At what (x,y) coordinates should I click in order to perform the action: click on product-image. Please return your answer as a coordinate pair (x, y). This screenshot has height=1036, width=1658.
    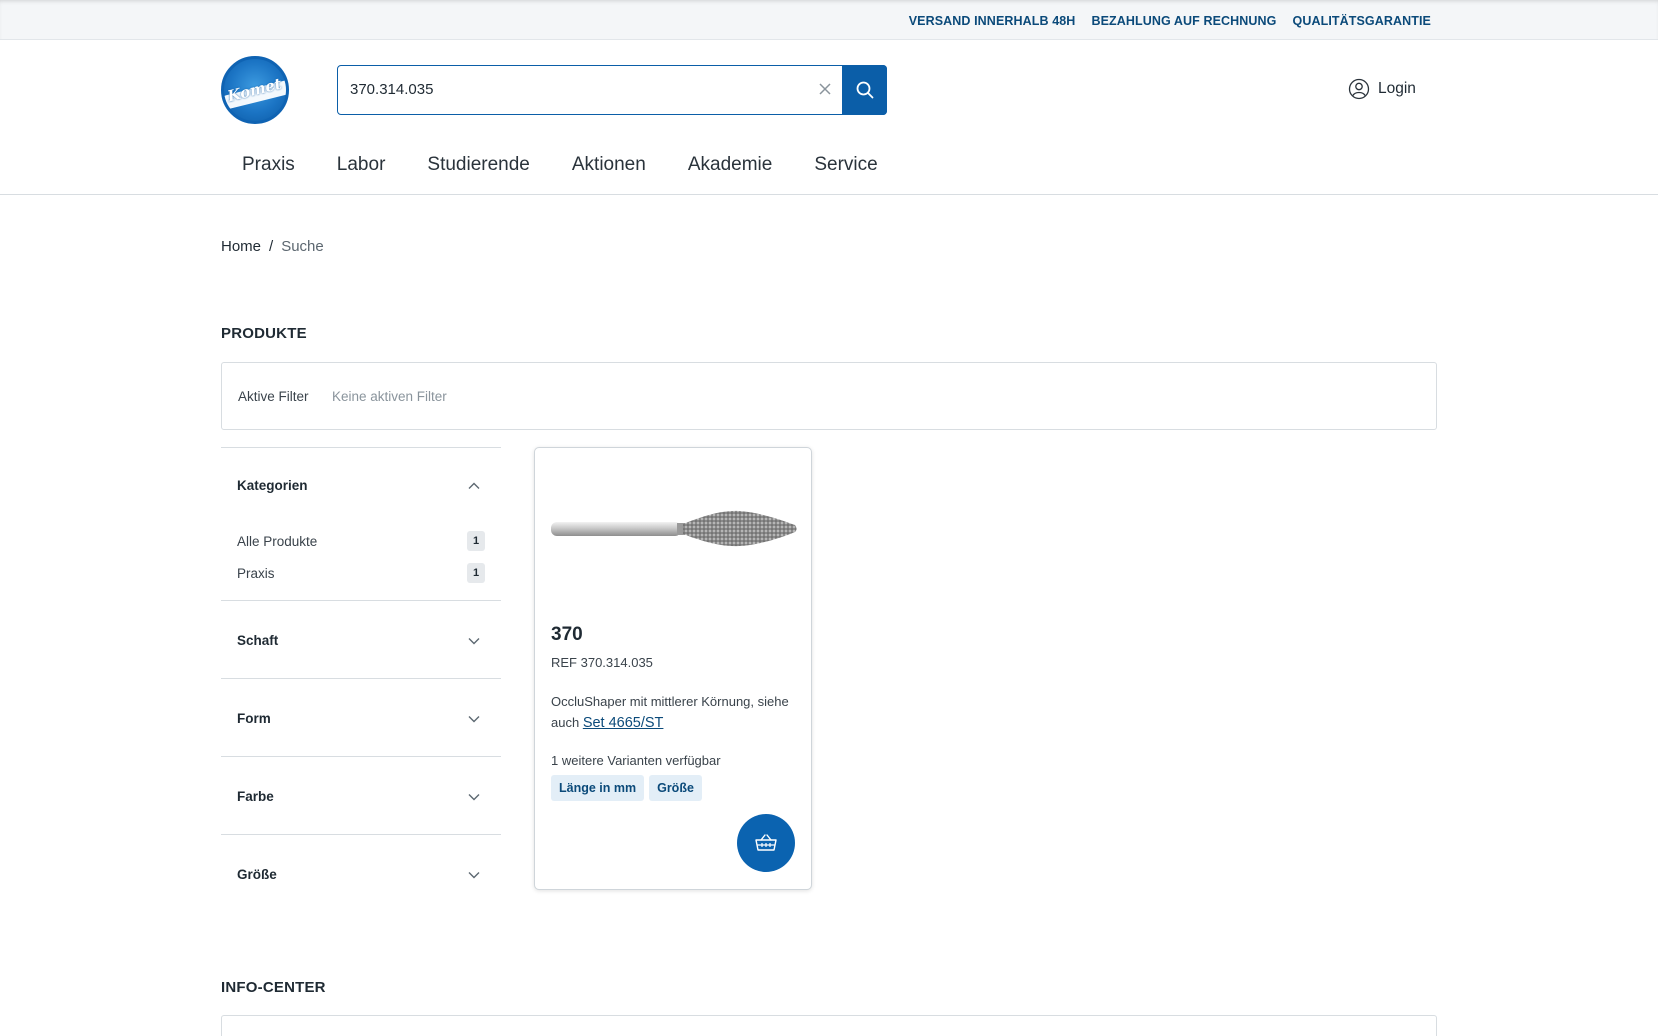
    Looking at the image, I should click on (674, 528).